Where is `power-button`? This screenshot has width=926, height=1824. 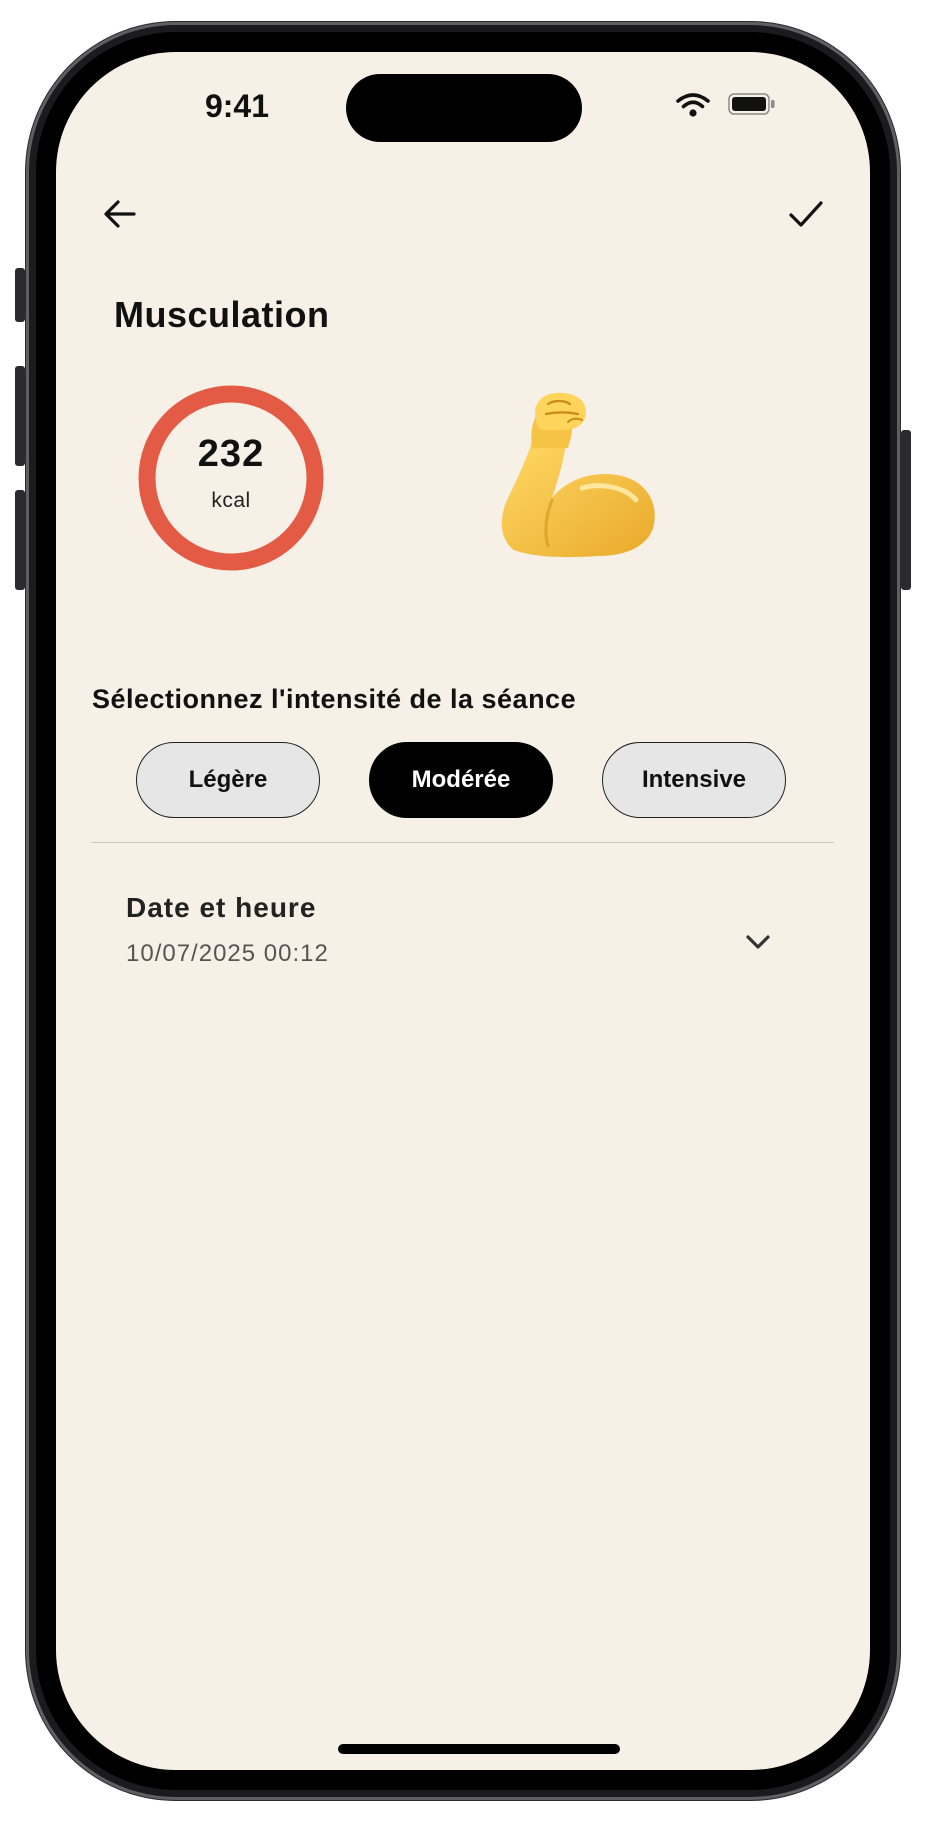
power-button is located at coordinates (906, 510).